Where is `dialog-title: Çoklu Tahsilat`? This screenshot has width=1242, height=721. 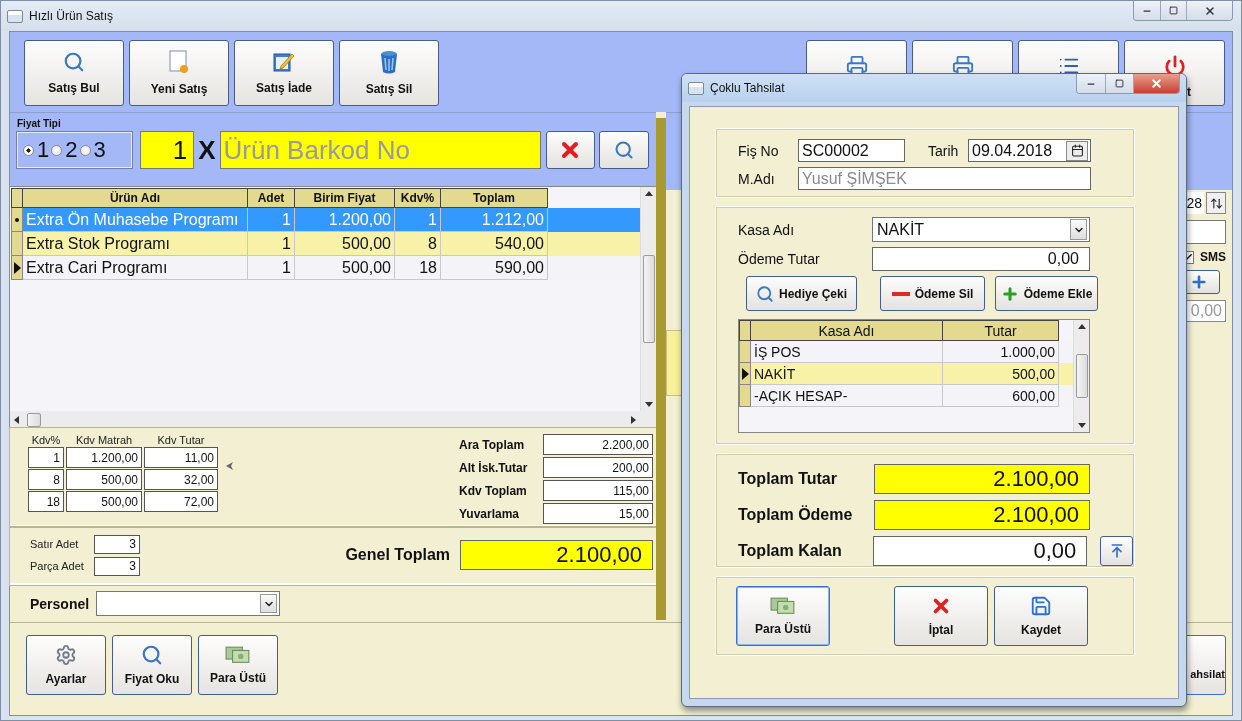
dialog-title: Çoklu Tahsilat is located at coordinates (747, 88).